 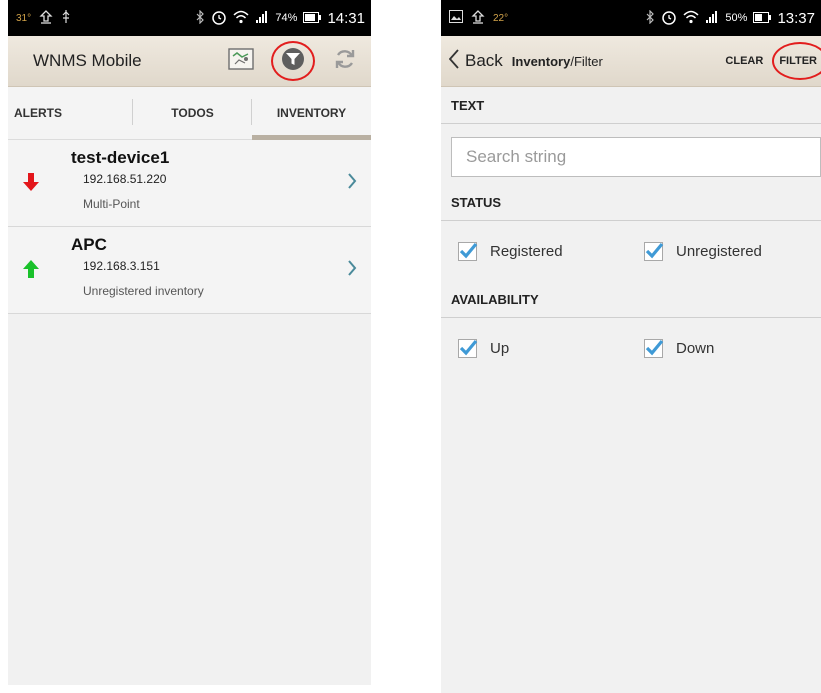 I want to click on back-chevron-icon, so click(x=453, y=61).